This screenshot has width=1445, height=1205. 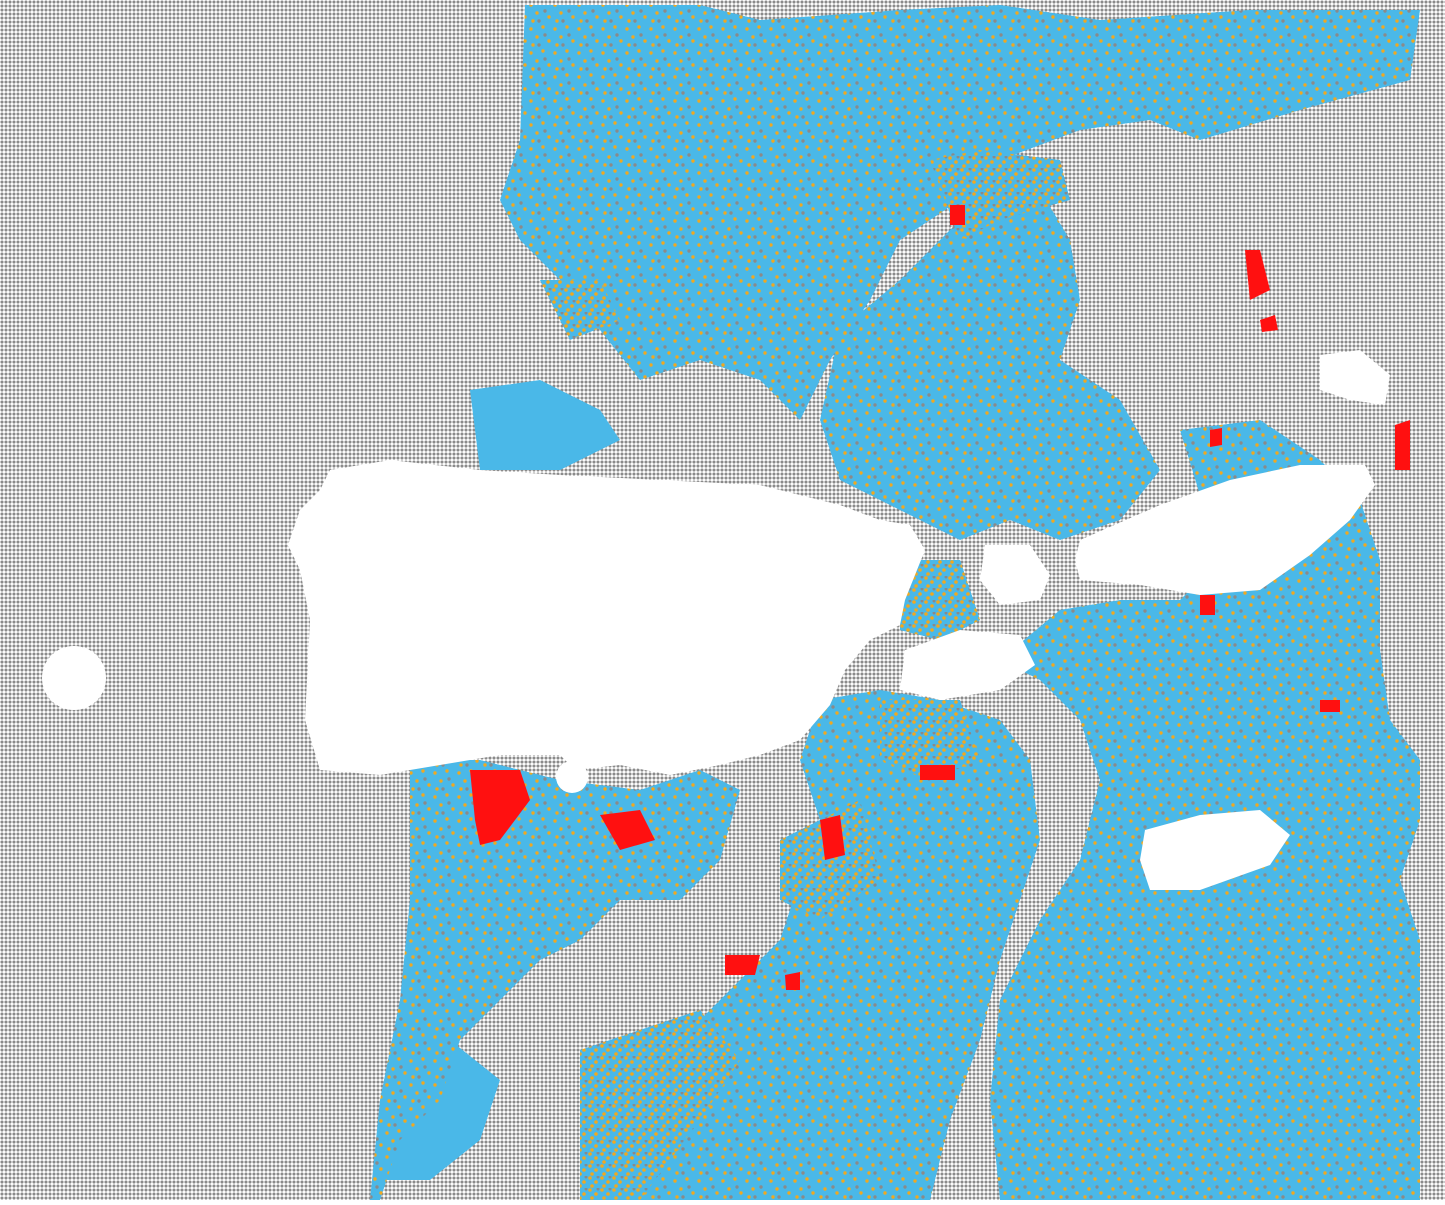 I want to click on bottom-margin, so click(x=722, y=1202).